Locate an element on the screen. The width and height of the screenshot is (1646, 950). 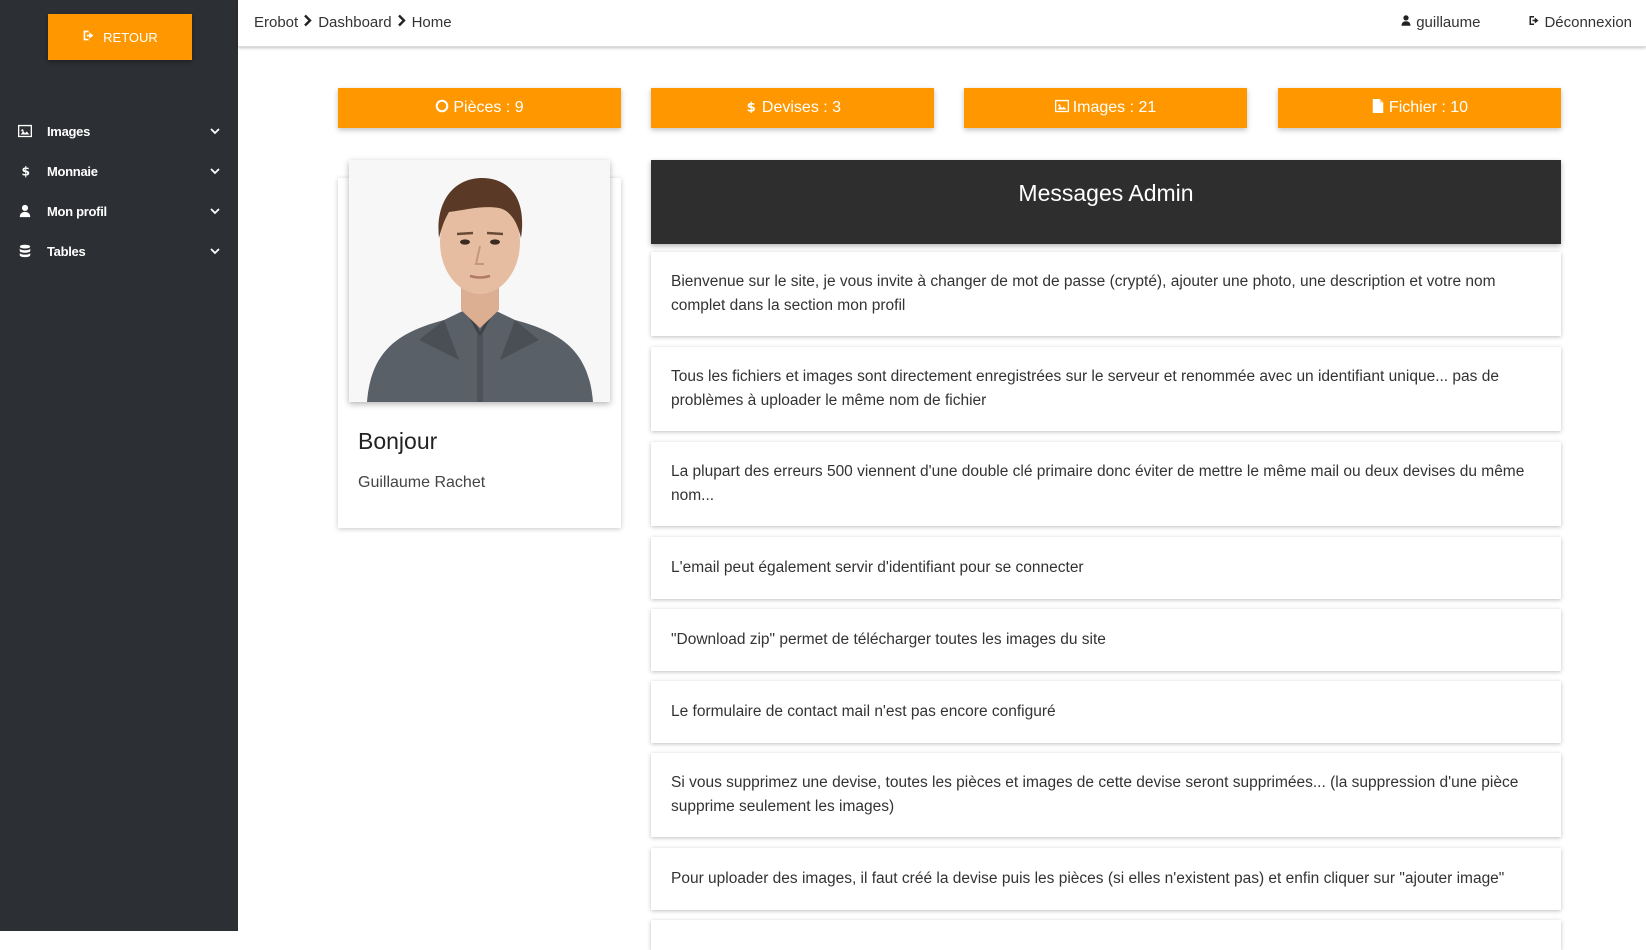
username: guillaume is located at coordinates (1448, 22).